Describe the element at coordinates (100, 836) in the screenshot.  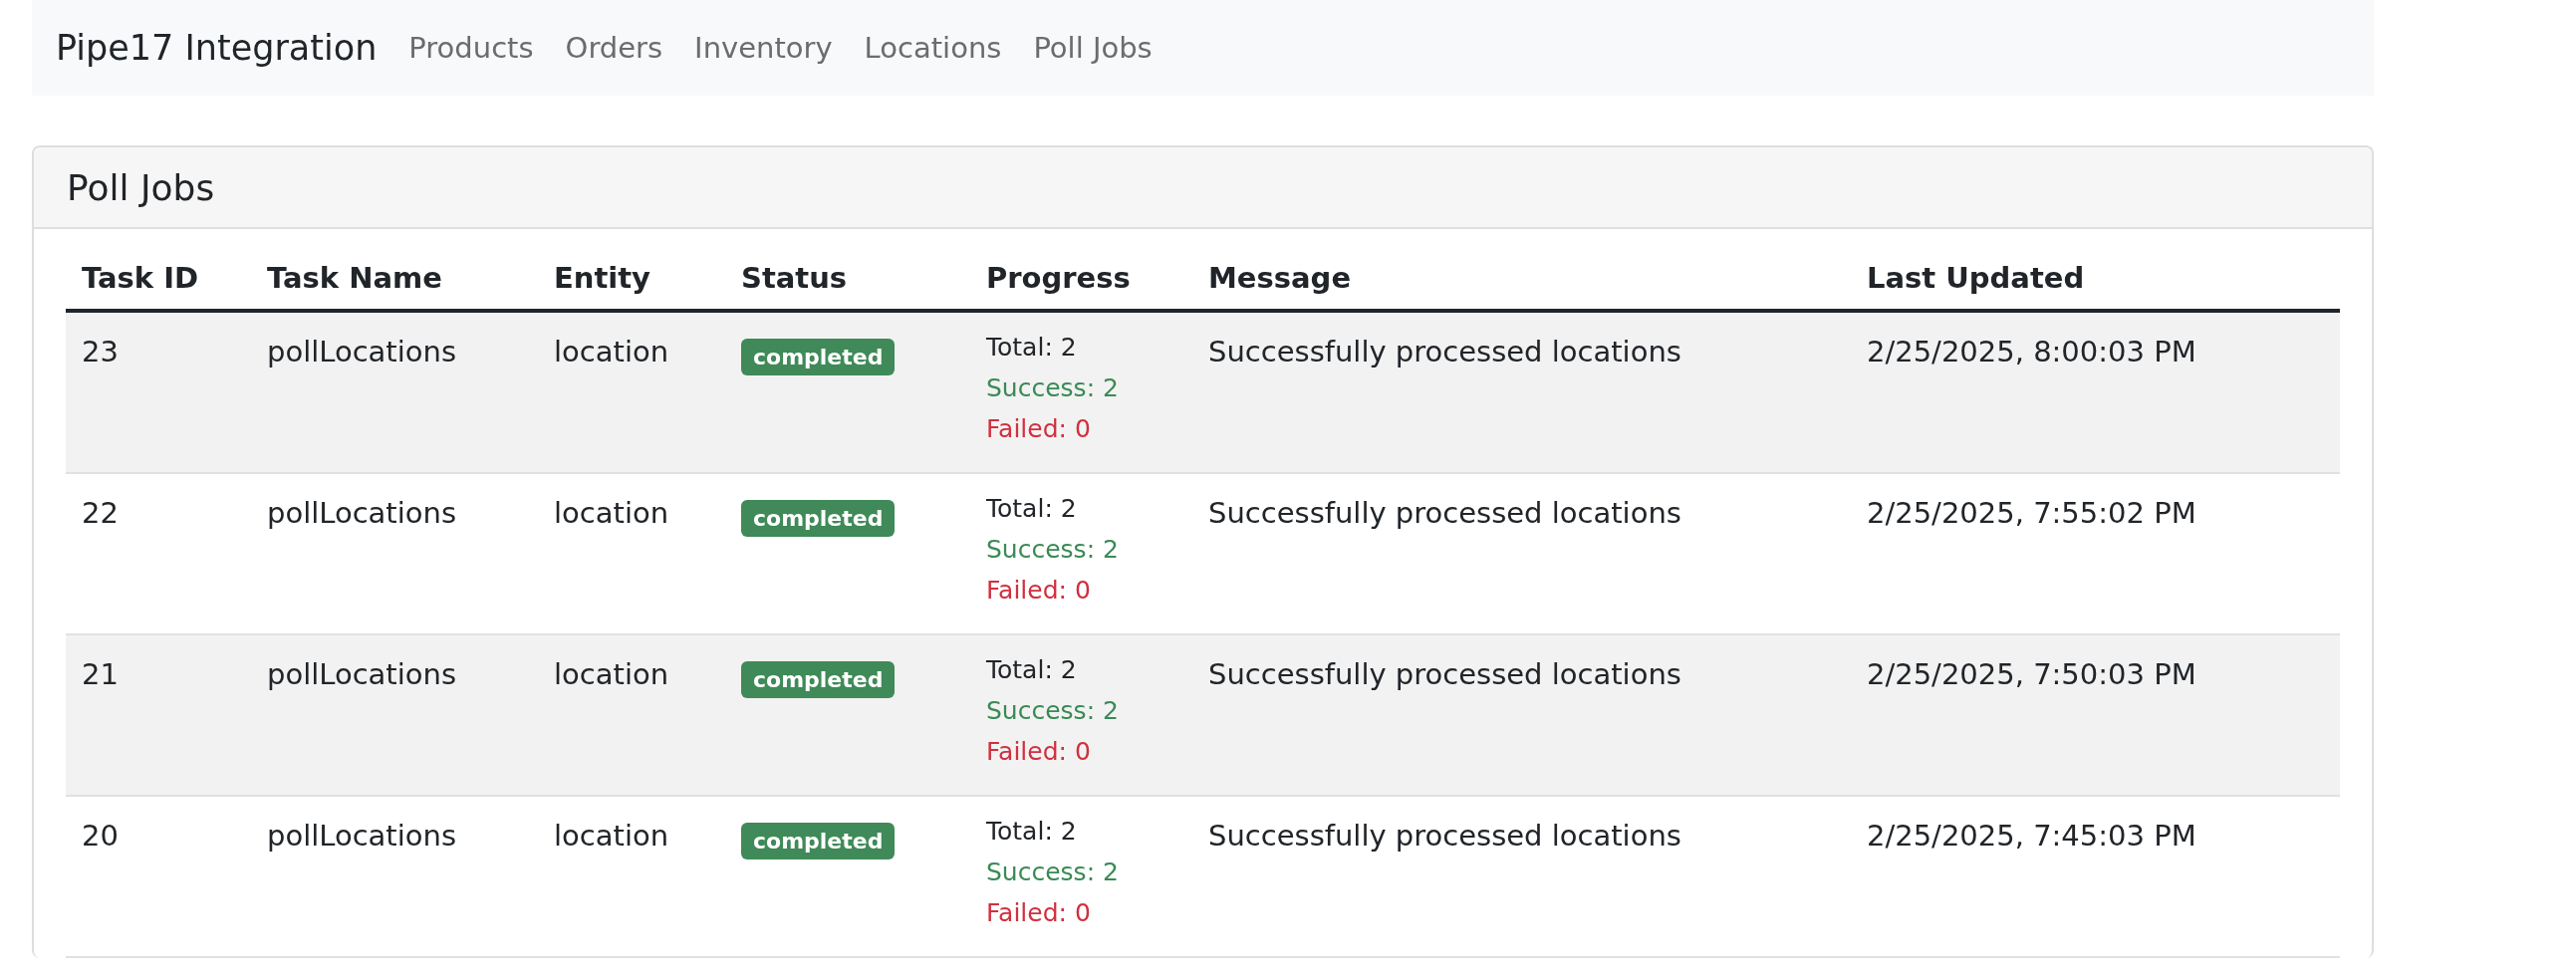
I see `table-cell: 20` at that location.